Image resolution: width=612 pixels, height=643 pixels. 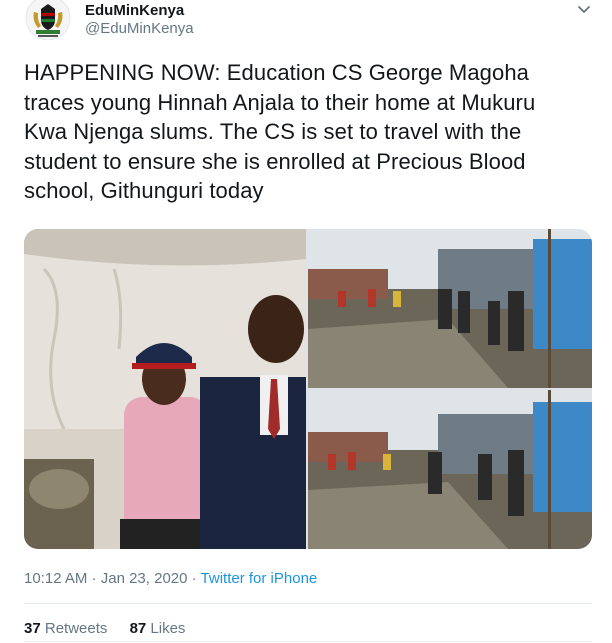 What do you see at coordinates (259, 578) in the screenshot?
I see `tweet-source-link: Twitter for iPhone` at bounding box center [259, 578].